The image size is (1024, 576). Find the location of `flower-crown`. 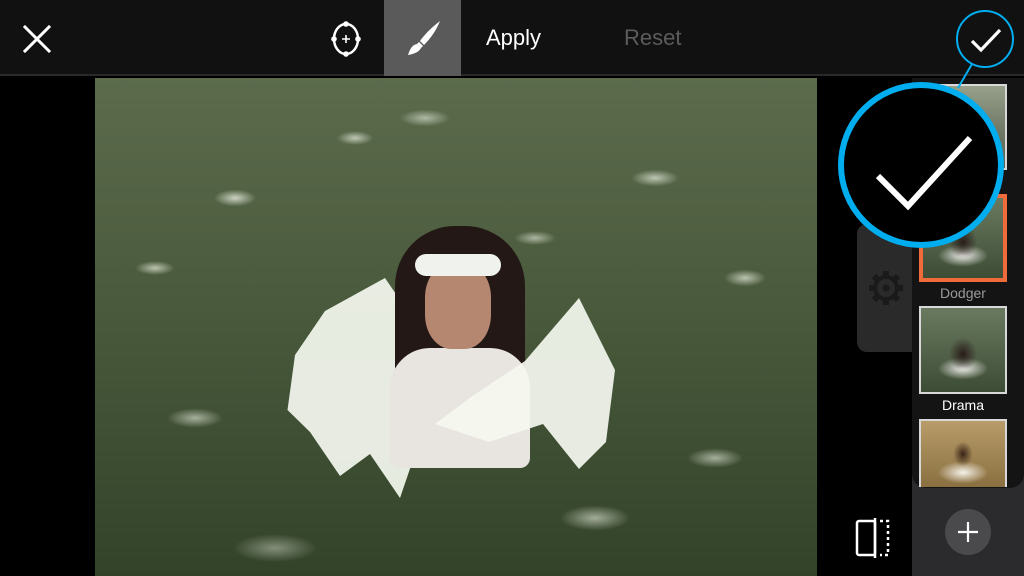

flower-crown is located at coordinates (458, 265).